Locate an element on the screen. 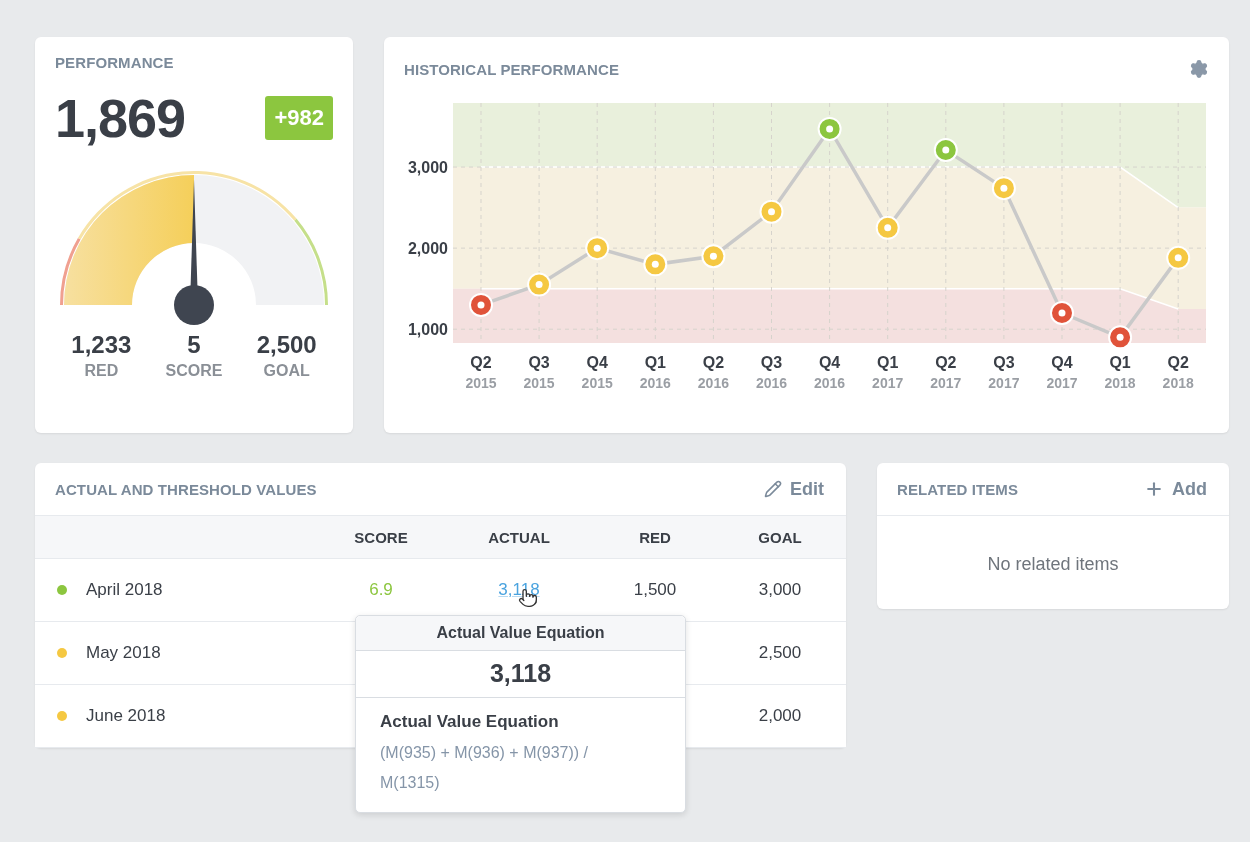 This screenshot has height=842, width=1250. stat-label: RED is located at coordinates (101, 371).